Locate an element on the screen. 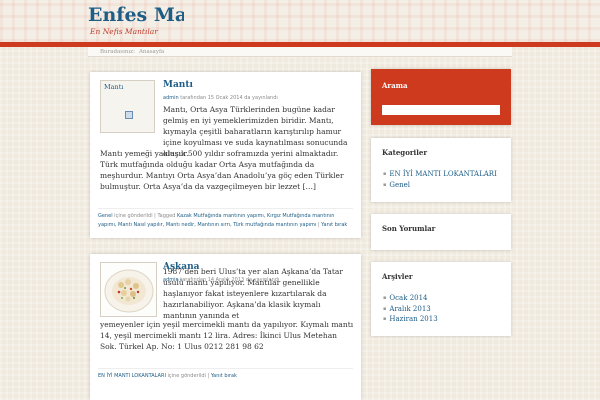 This screenshot has width=600, height=400. post-date-text: tarafından 15 Ocak 2014 da yayınlandı is located at coordinates (228, 98).